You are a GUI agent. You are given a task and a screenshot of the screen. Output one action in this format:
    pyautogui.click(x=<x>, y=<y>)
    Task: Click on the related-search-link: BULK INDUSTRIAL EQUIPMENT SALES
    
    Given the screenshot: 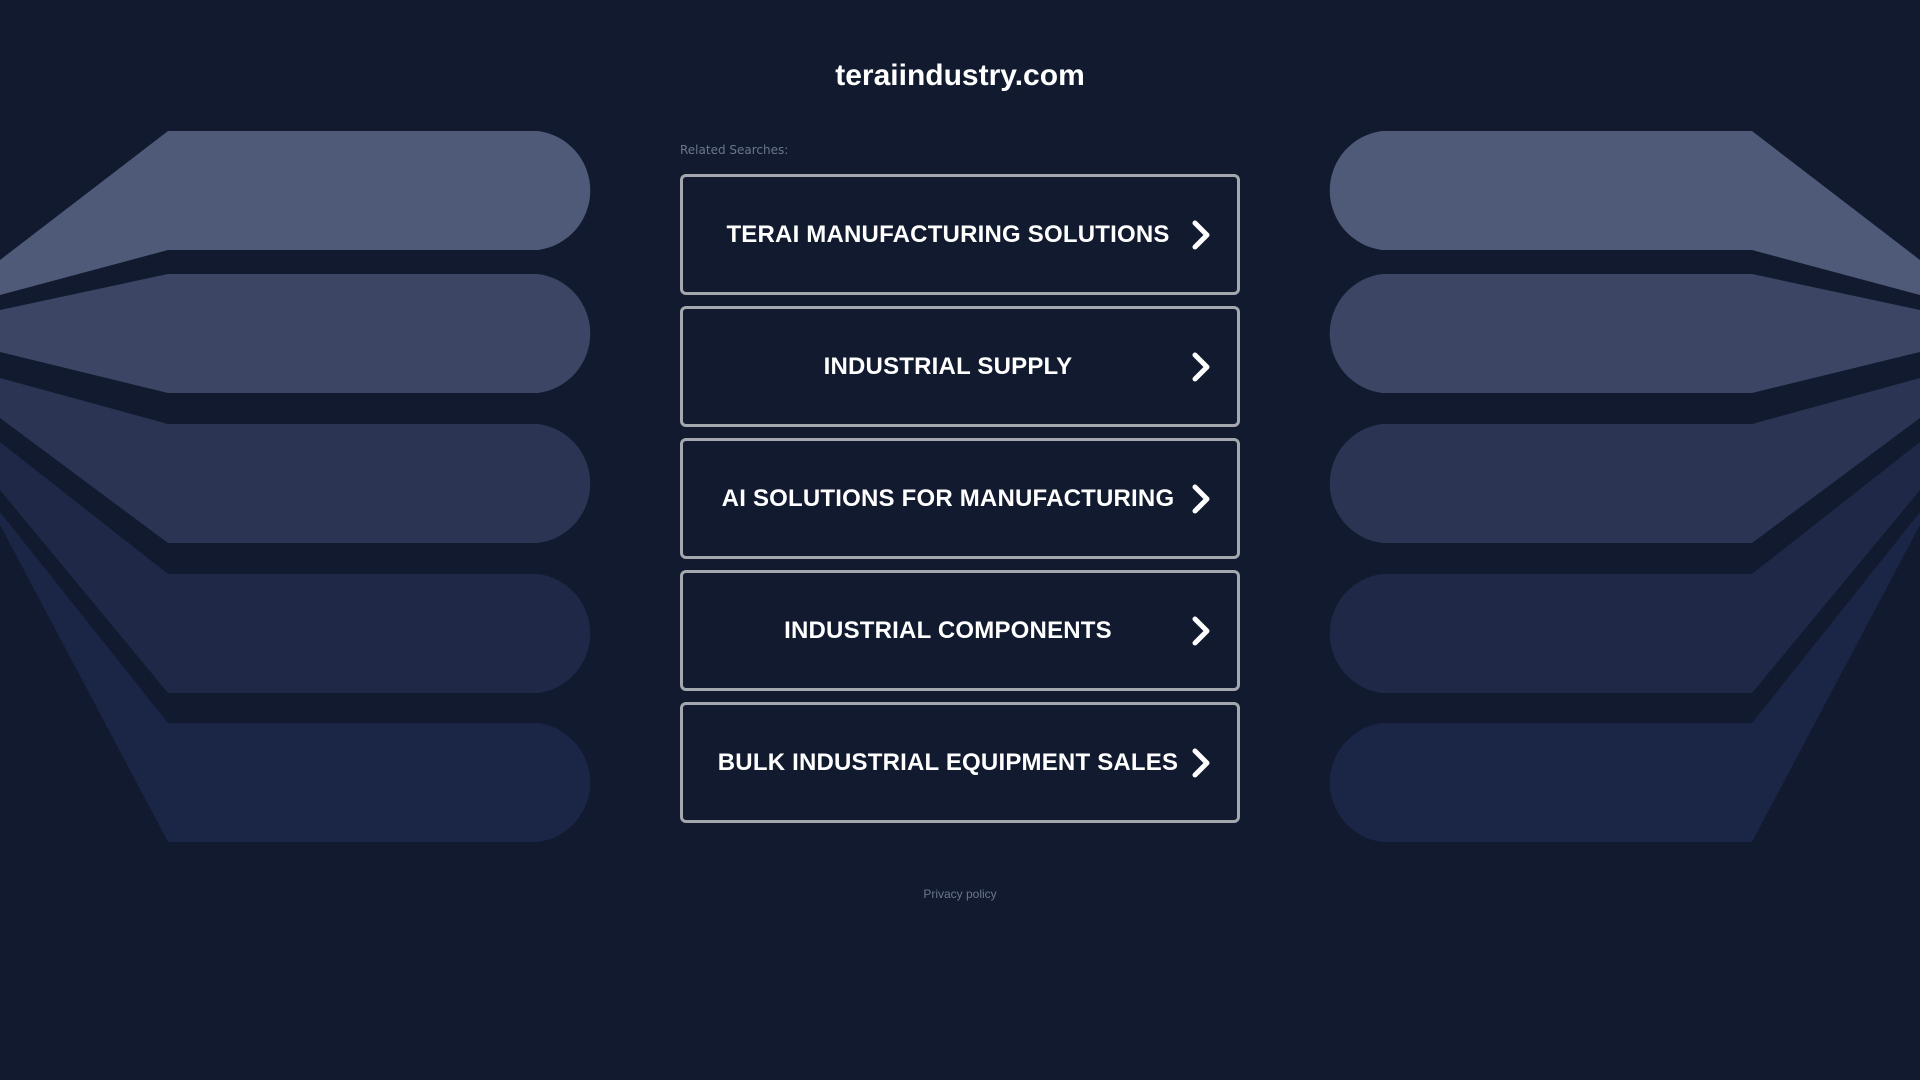 What is the action you would take?
    pyautogui.click(x=960, y=762)
    